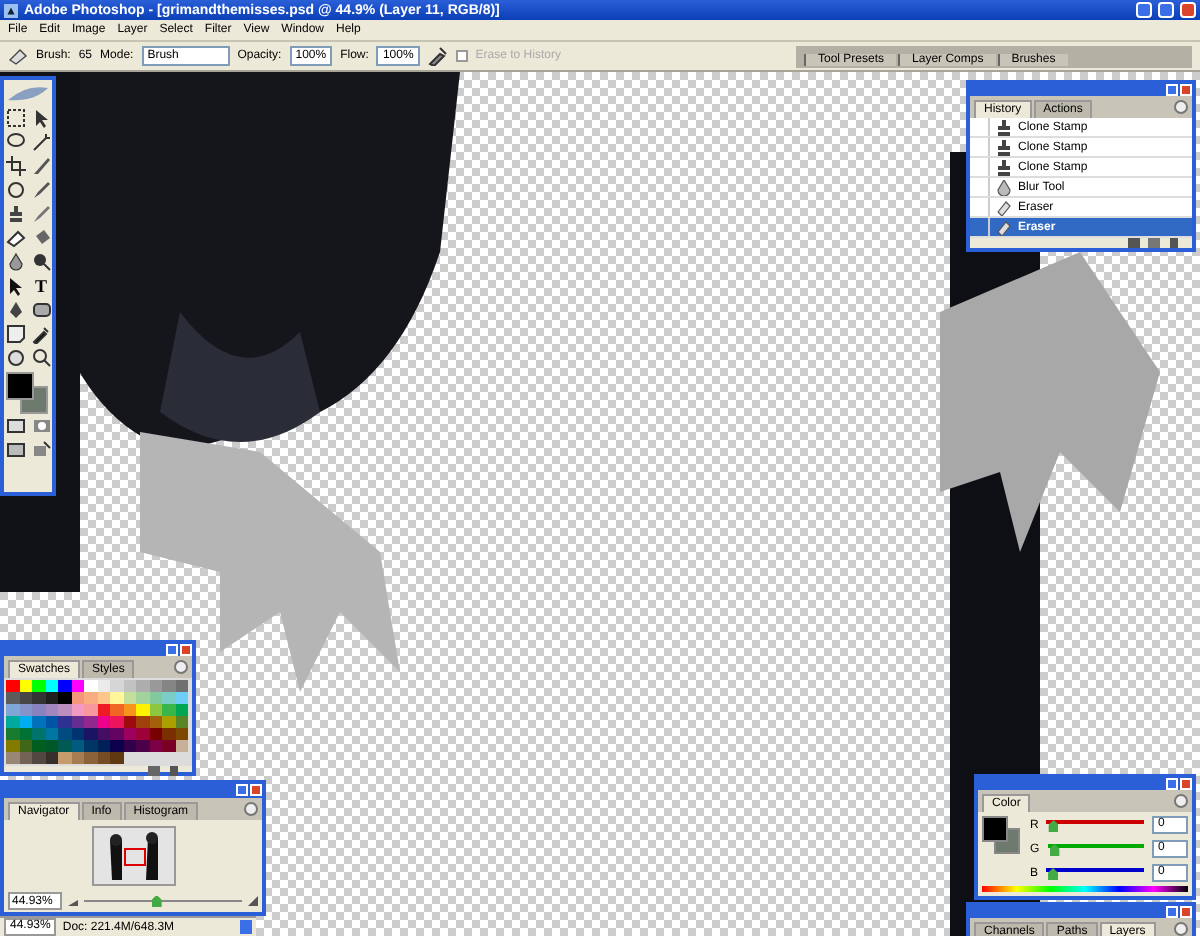 This screenshot has height=936, width=1200. Describe the element at coordinates (1188, 10) in the screenshot. I see `close-button` at that location.